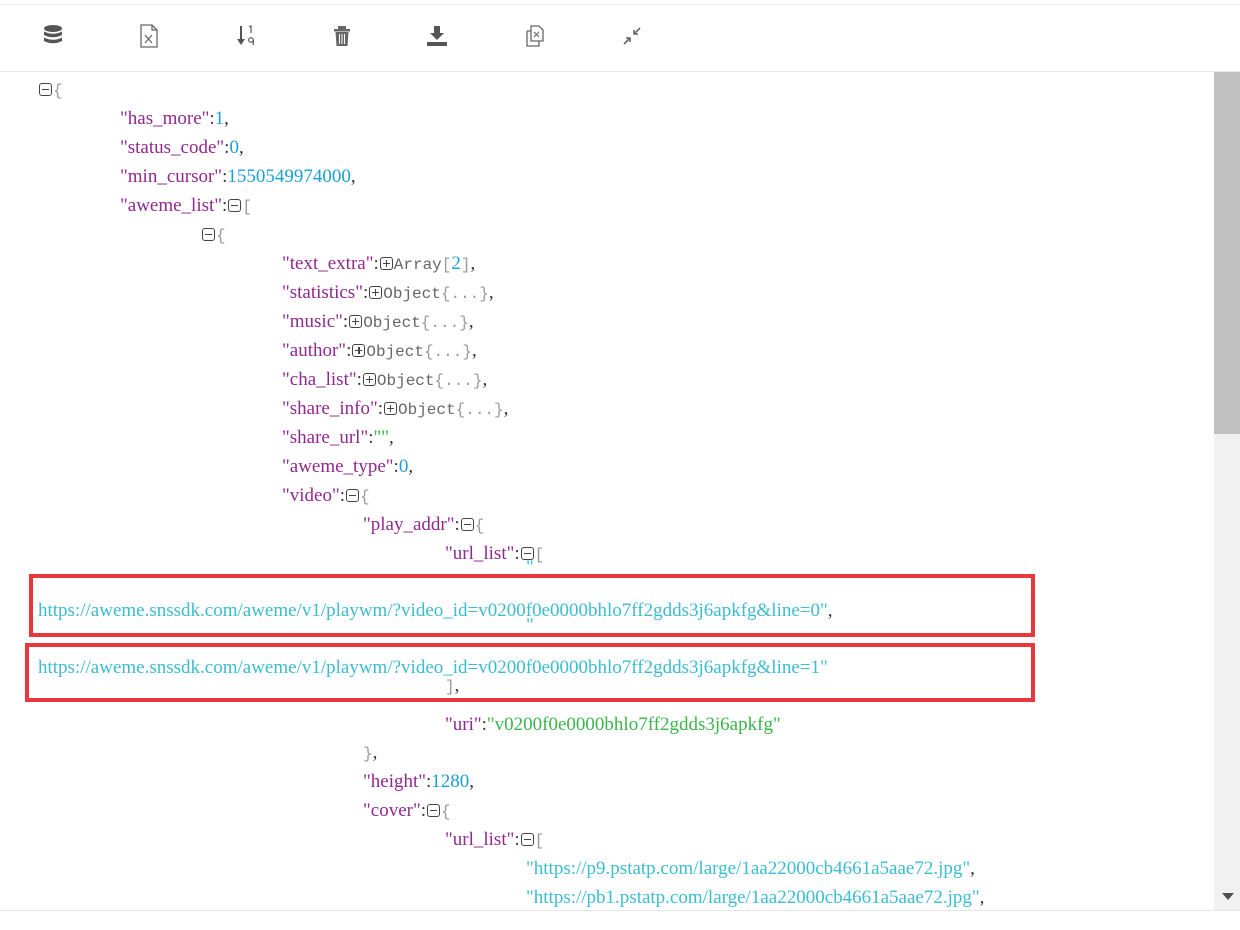 The width and height of the screenshot is (1240, 930). What do you see at coordinates (342, 36) in the screenshot?
I see `delete-icon` at bounding box center [342, 36].